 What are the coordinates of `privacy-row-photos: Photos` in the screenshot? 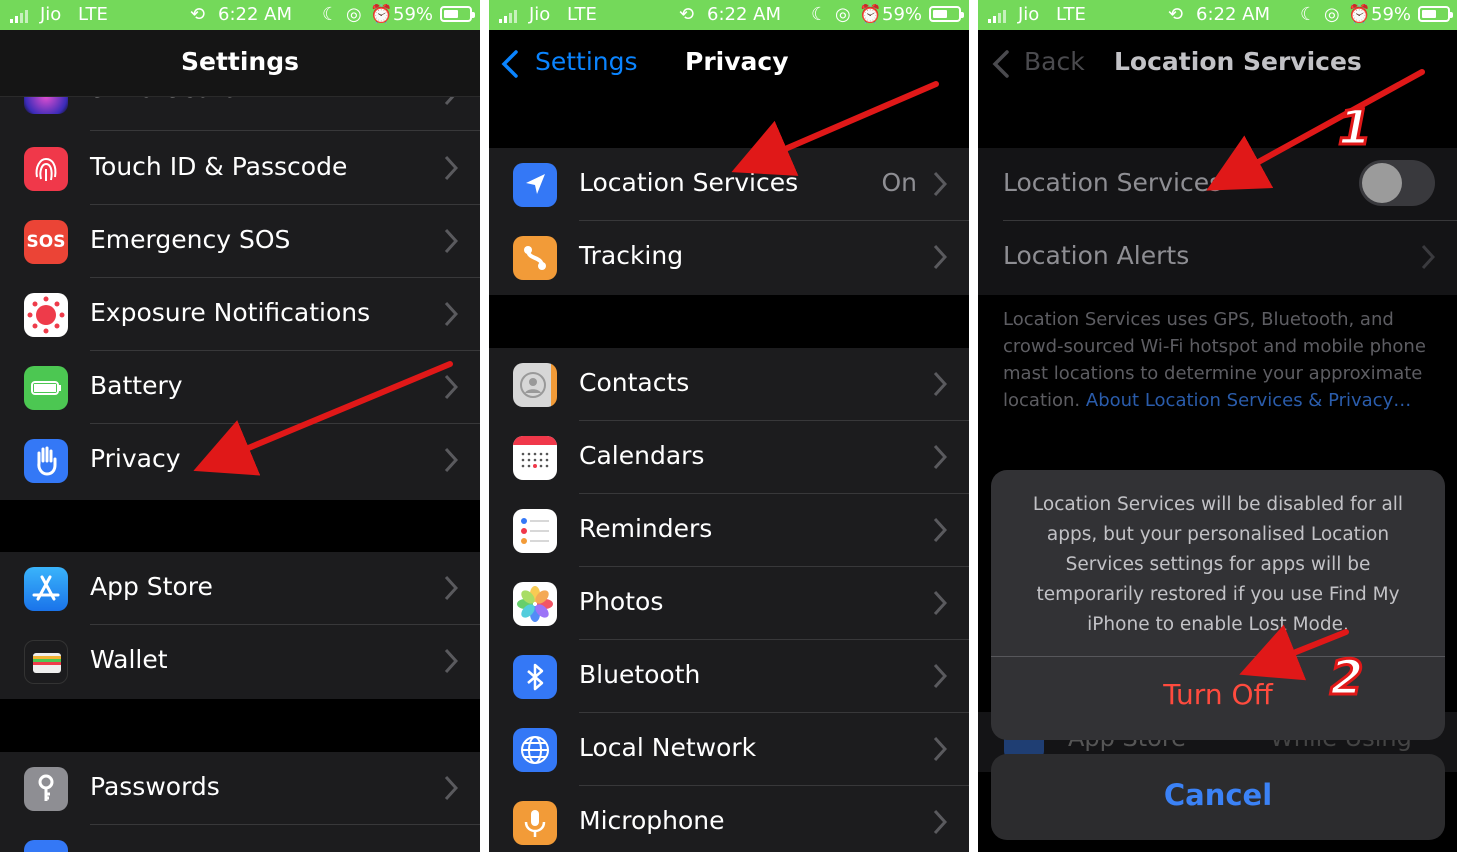 It's located at (729, 603).